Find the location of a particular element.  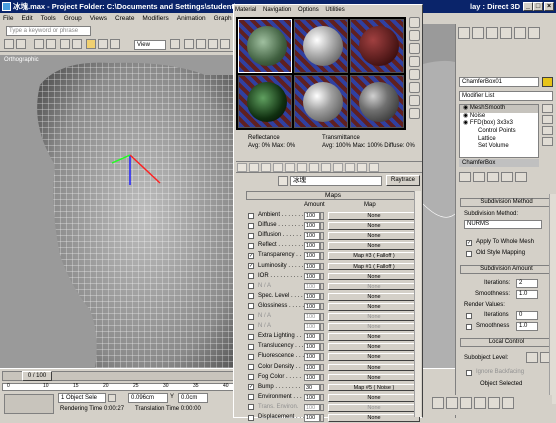

display-tab-icon is located at coordinates (520, 33).